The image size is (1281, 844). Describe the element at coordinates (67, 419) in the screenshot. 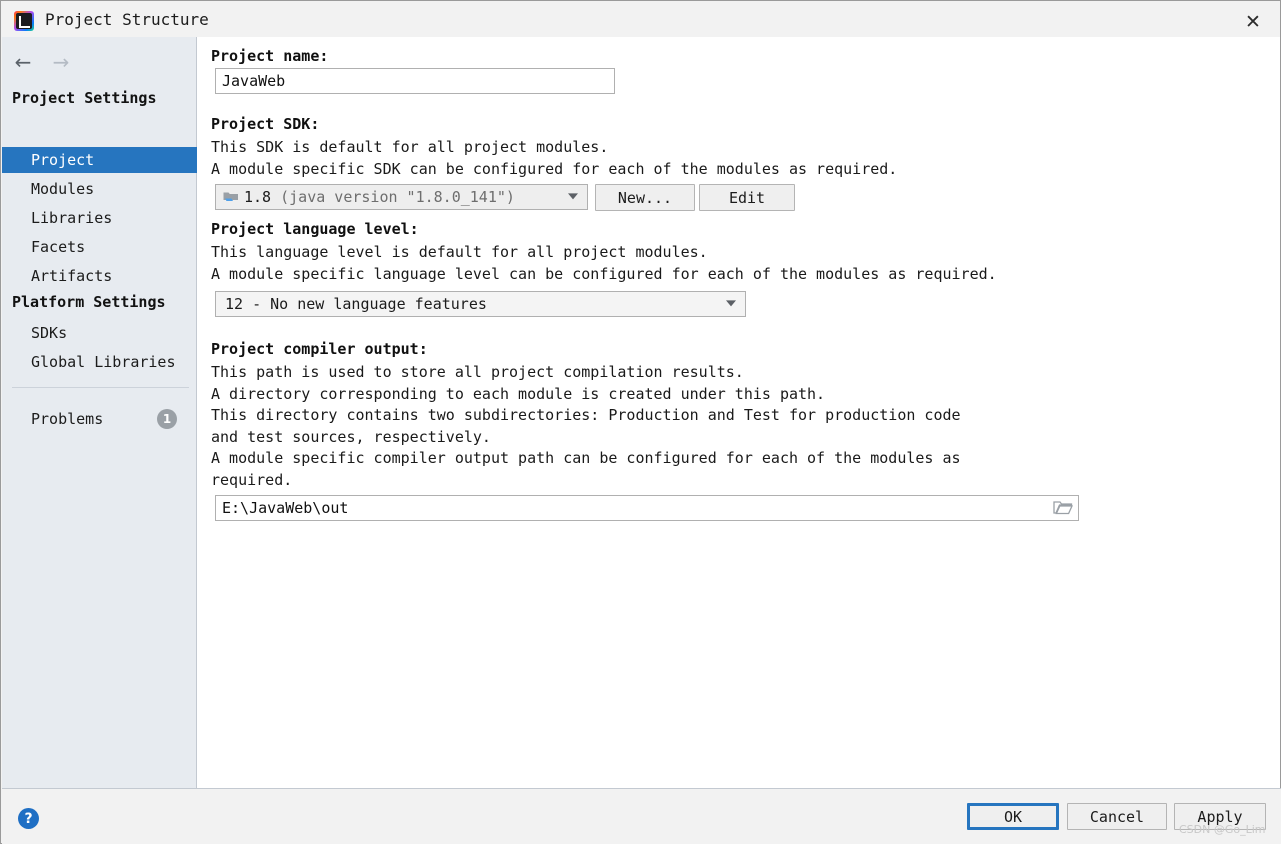

I see `sidebar-item-label: Problems` at that location.